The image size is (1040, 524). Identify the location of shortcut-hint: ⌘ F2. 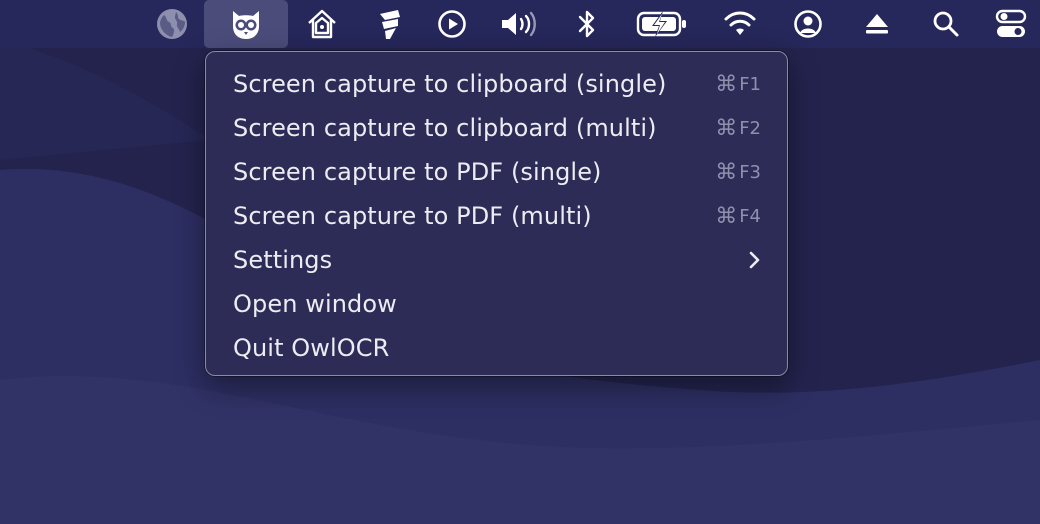
(738, 128).